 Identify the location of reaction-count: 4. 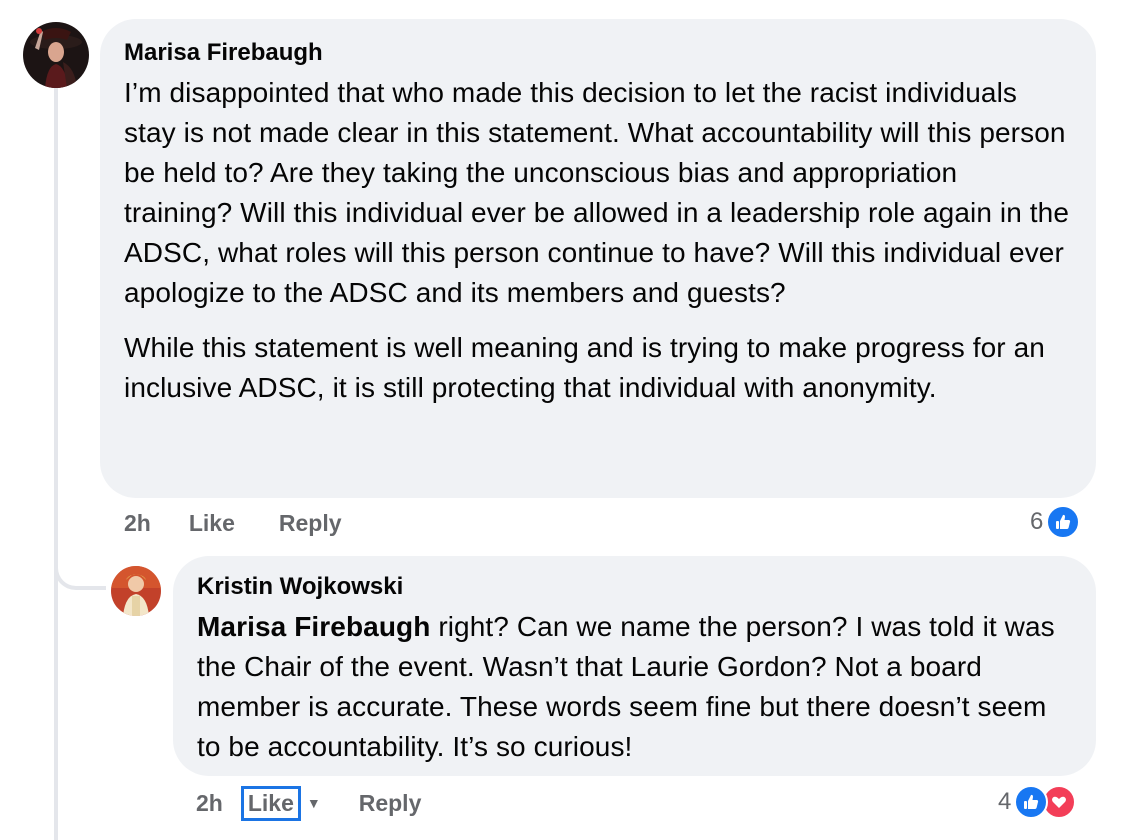
(1005, 801).